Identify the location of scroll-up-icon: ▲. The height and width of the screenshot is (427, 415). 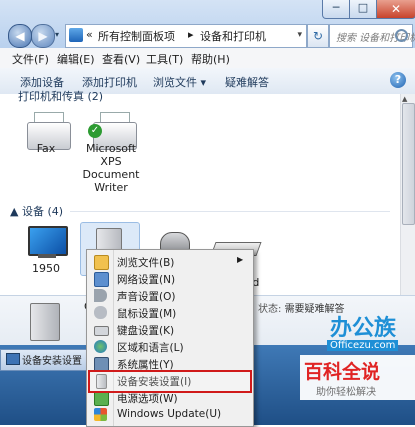
(404, 99).